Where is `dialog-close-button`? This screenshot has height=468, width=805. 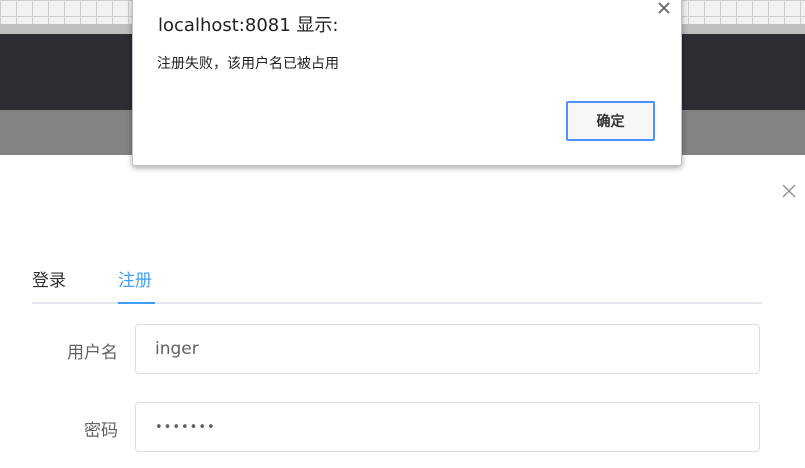
dialog-close-button is located at coordinates (789, 191).